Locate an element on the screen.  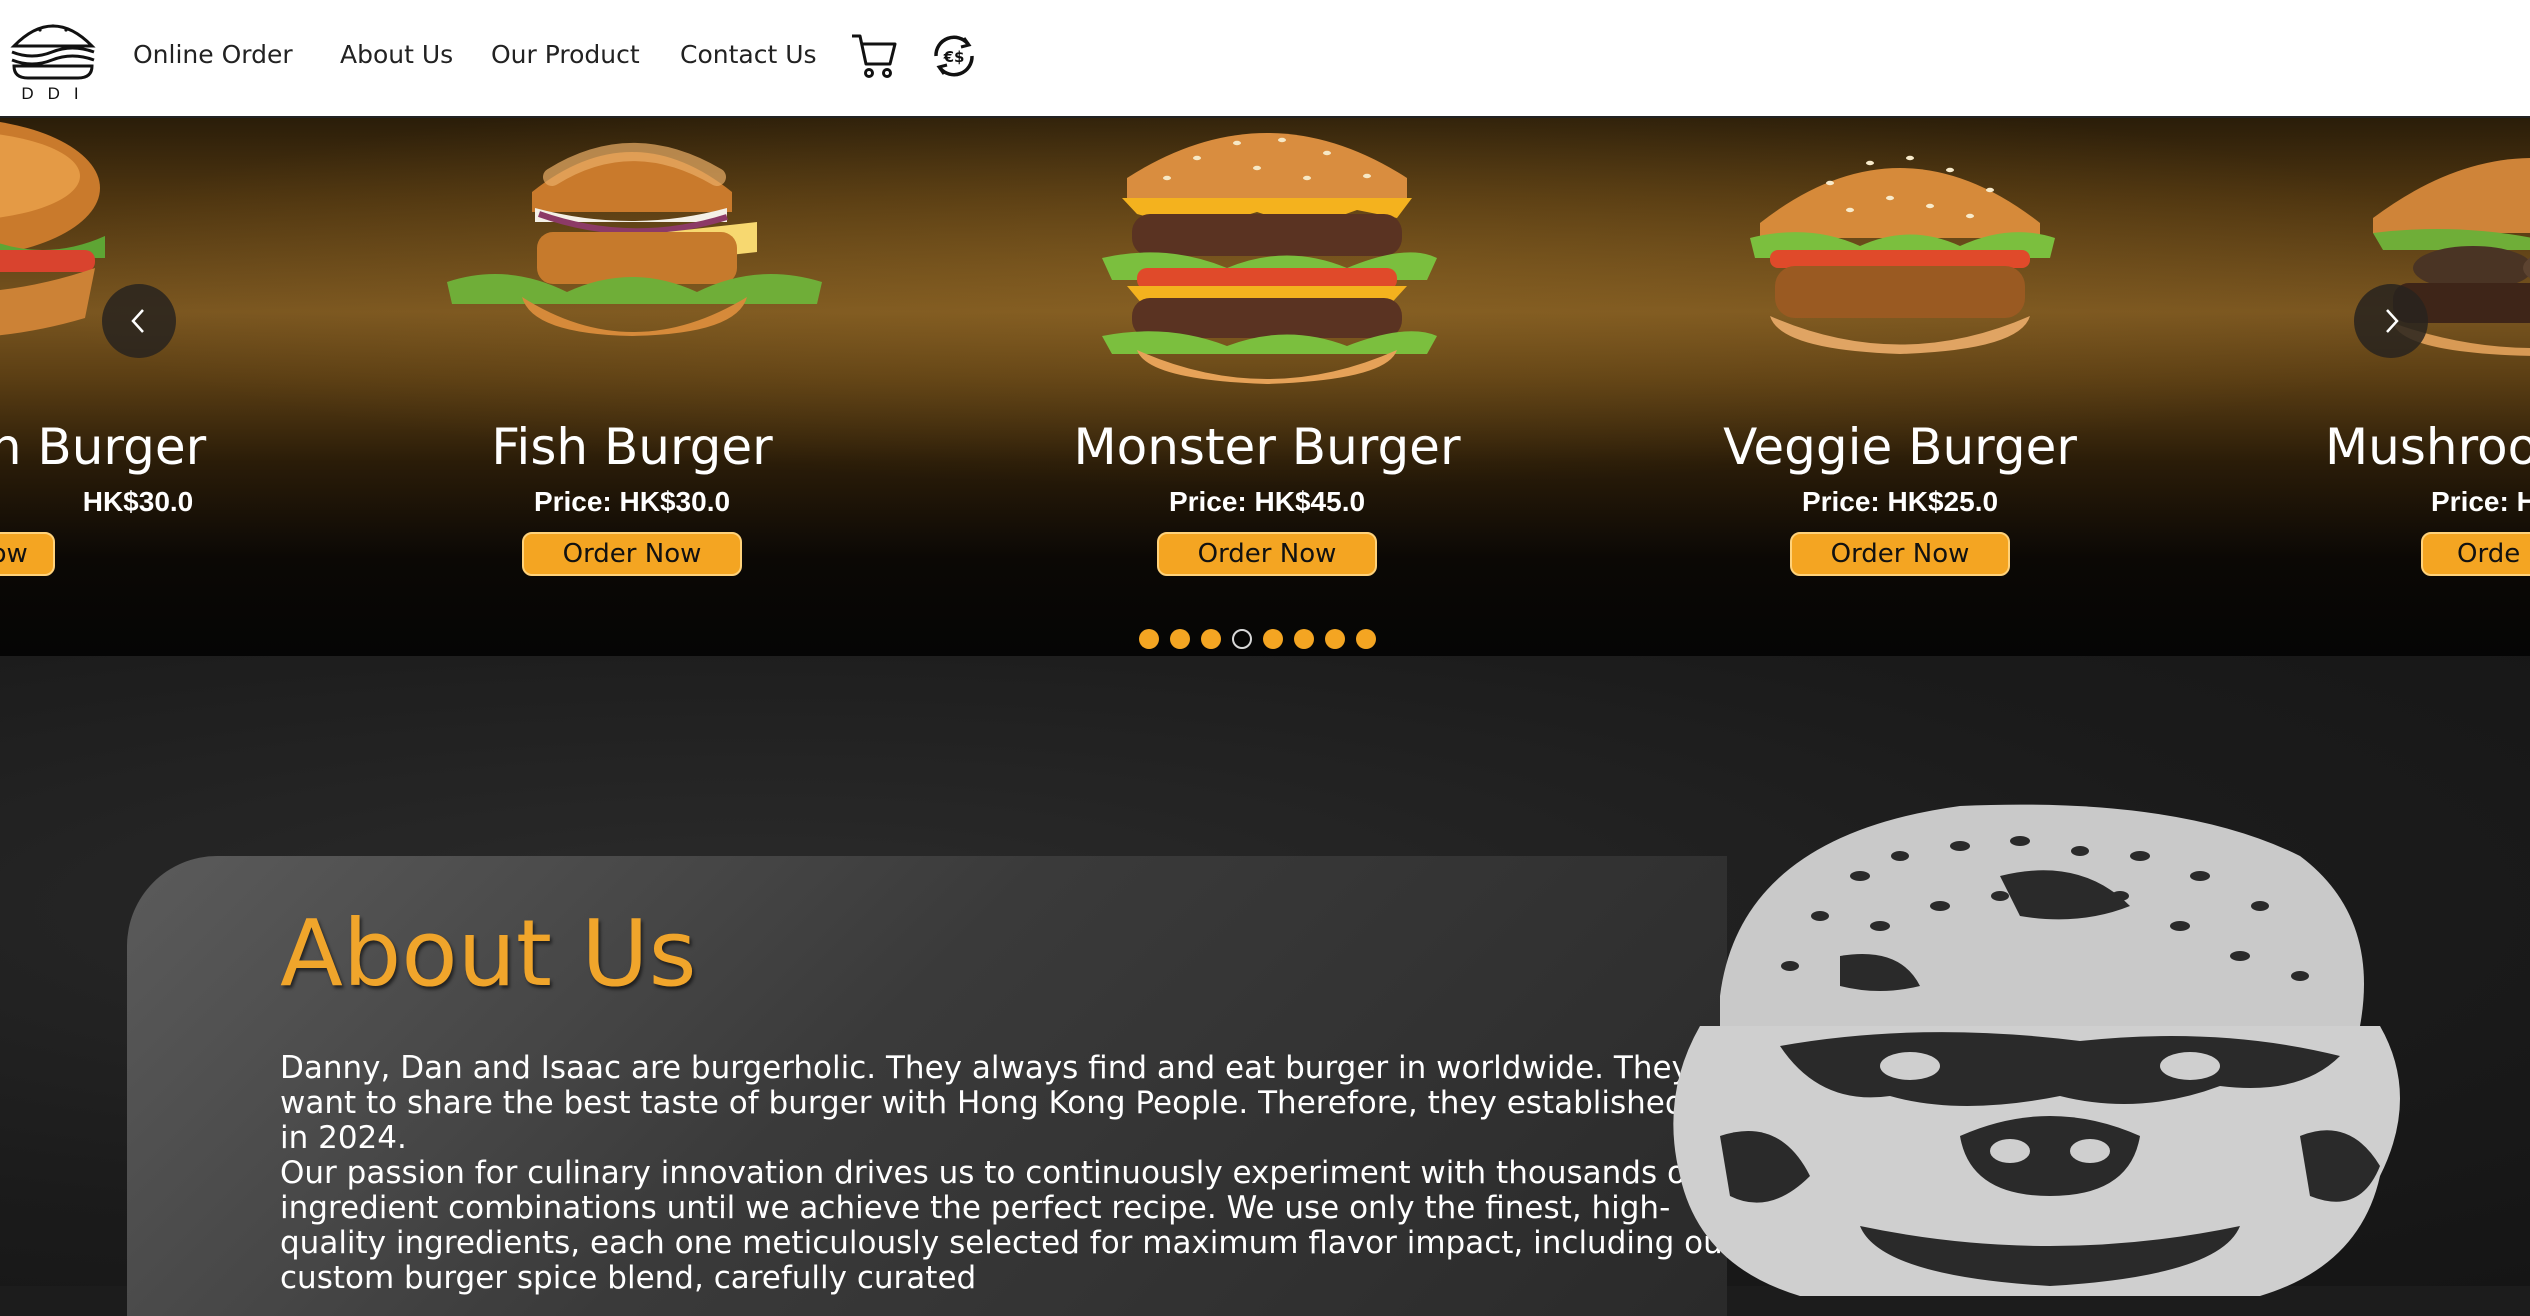
carousel-item: Veggie Burger Price: HK$25.0 Order Now is located at coordinates (1900, 348).